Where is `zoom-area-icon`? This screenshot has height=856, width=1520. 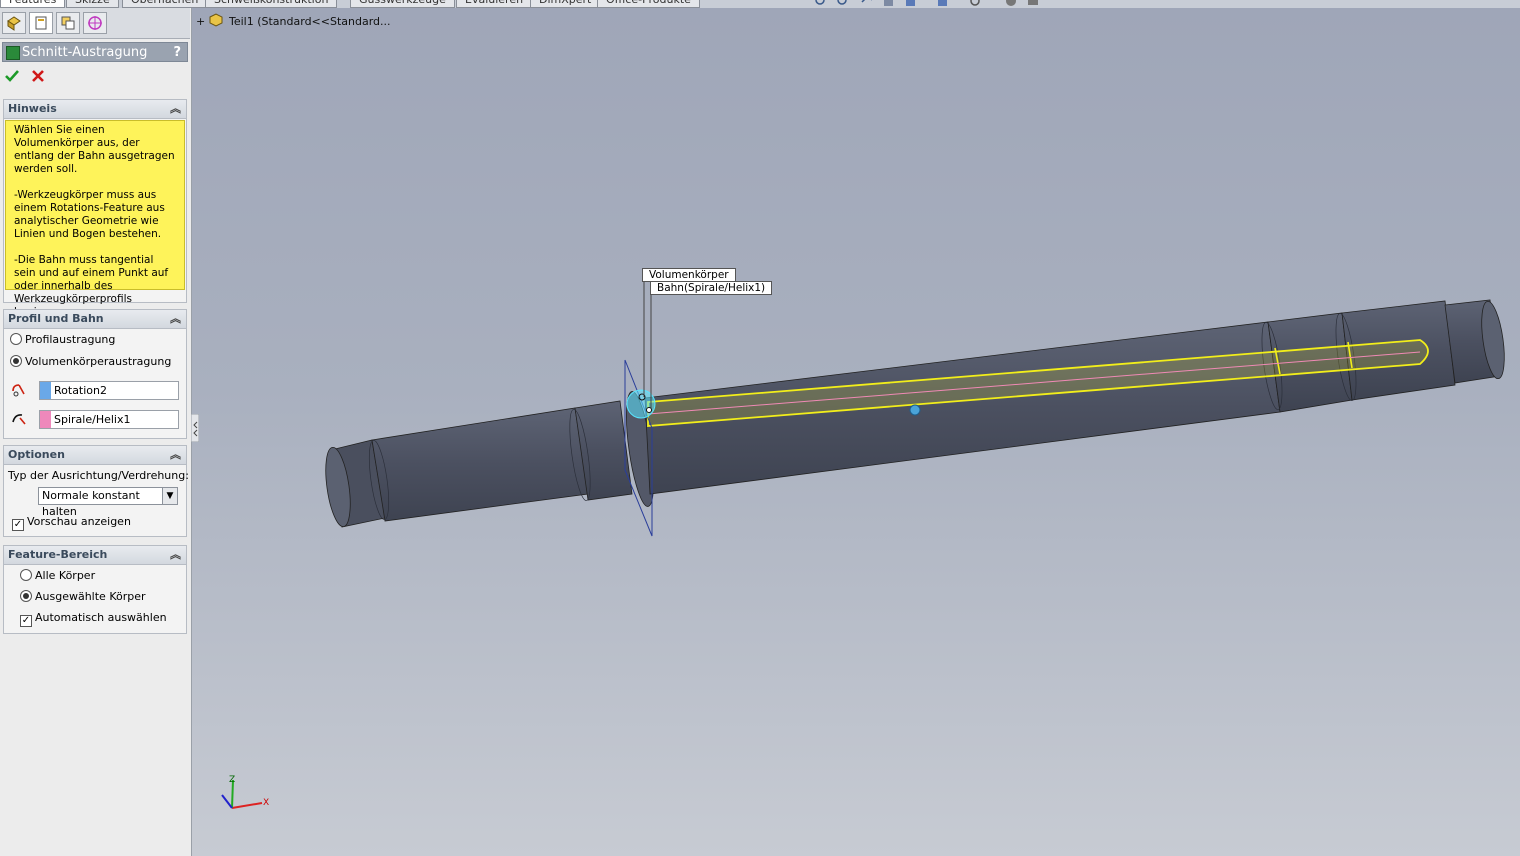 zoom-area-icon is located at coordinates (843, 4).